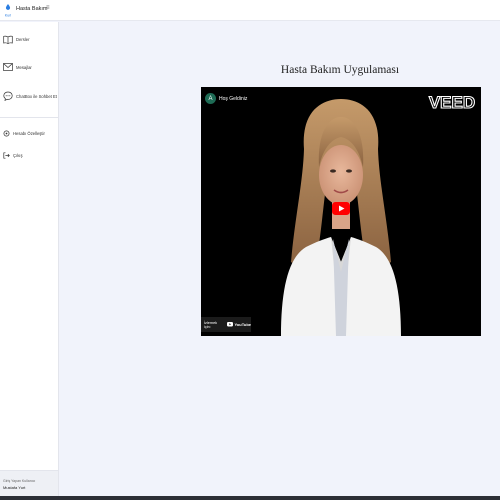 This screenshot has height=500, width=500. Describe the element at coordinates (233, 99) in the screenshot. I see `video-title: Hoş Geldiniz` at that location.